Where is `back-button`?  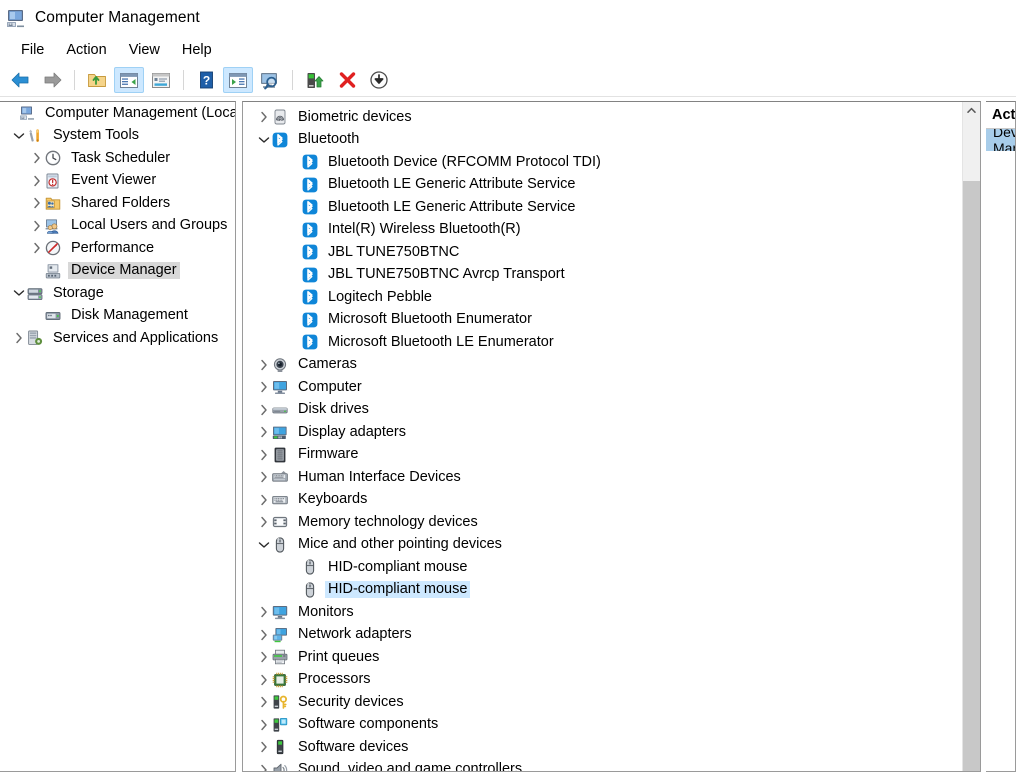 back-button is located at coordinates (20, 80).